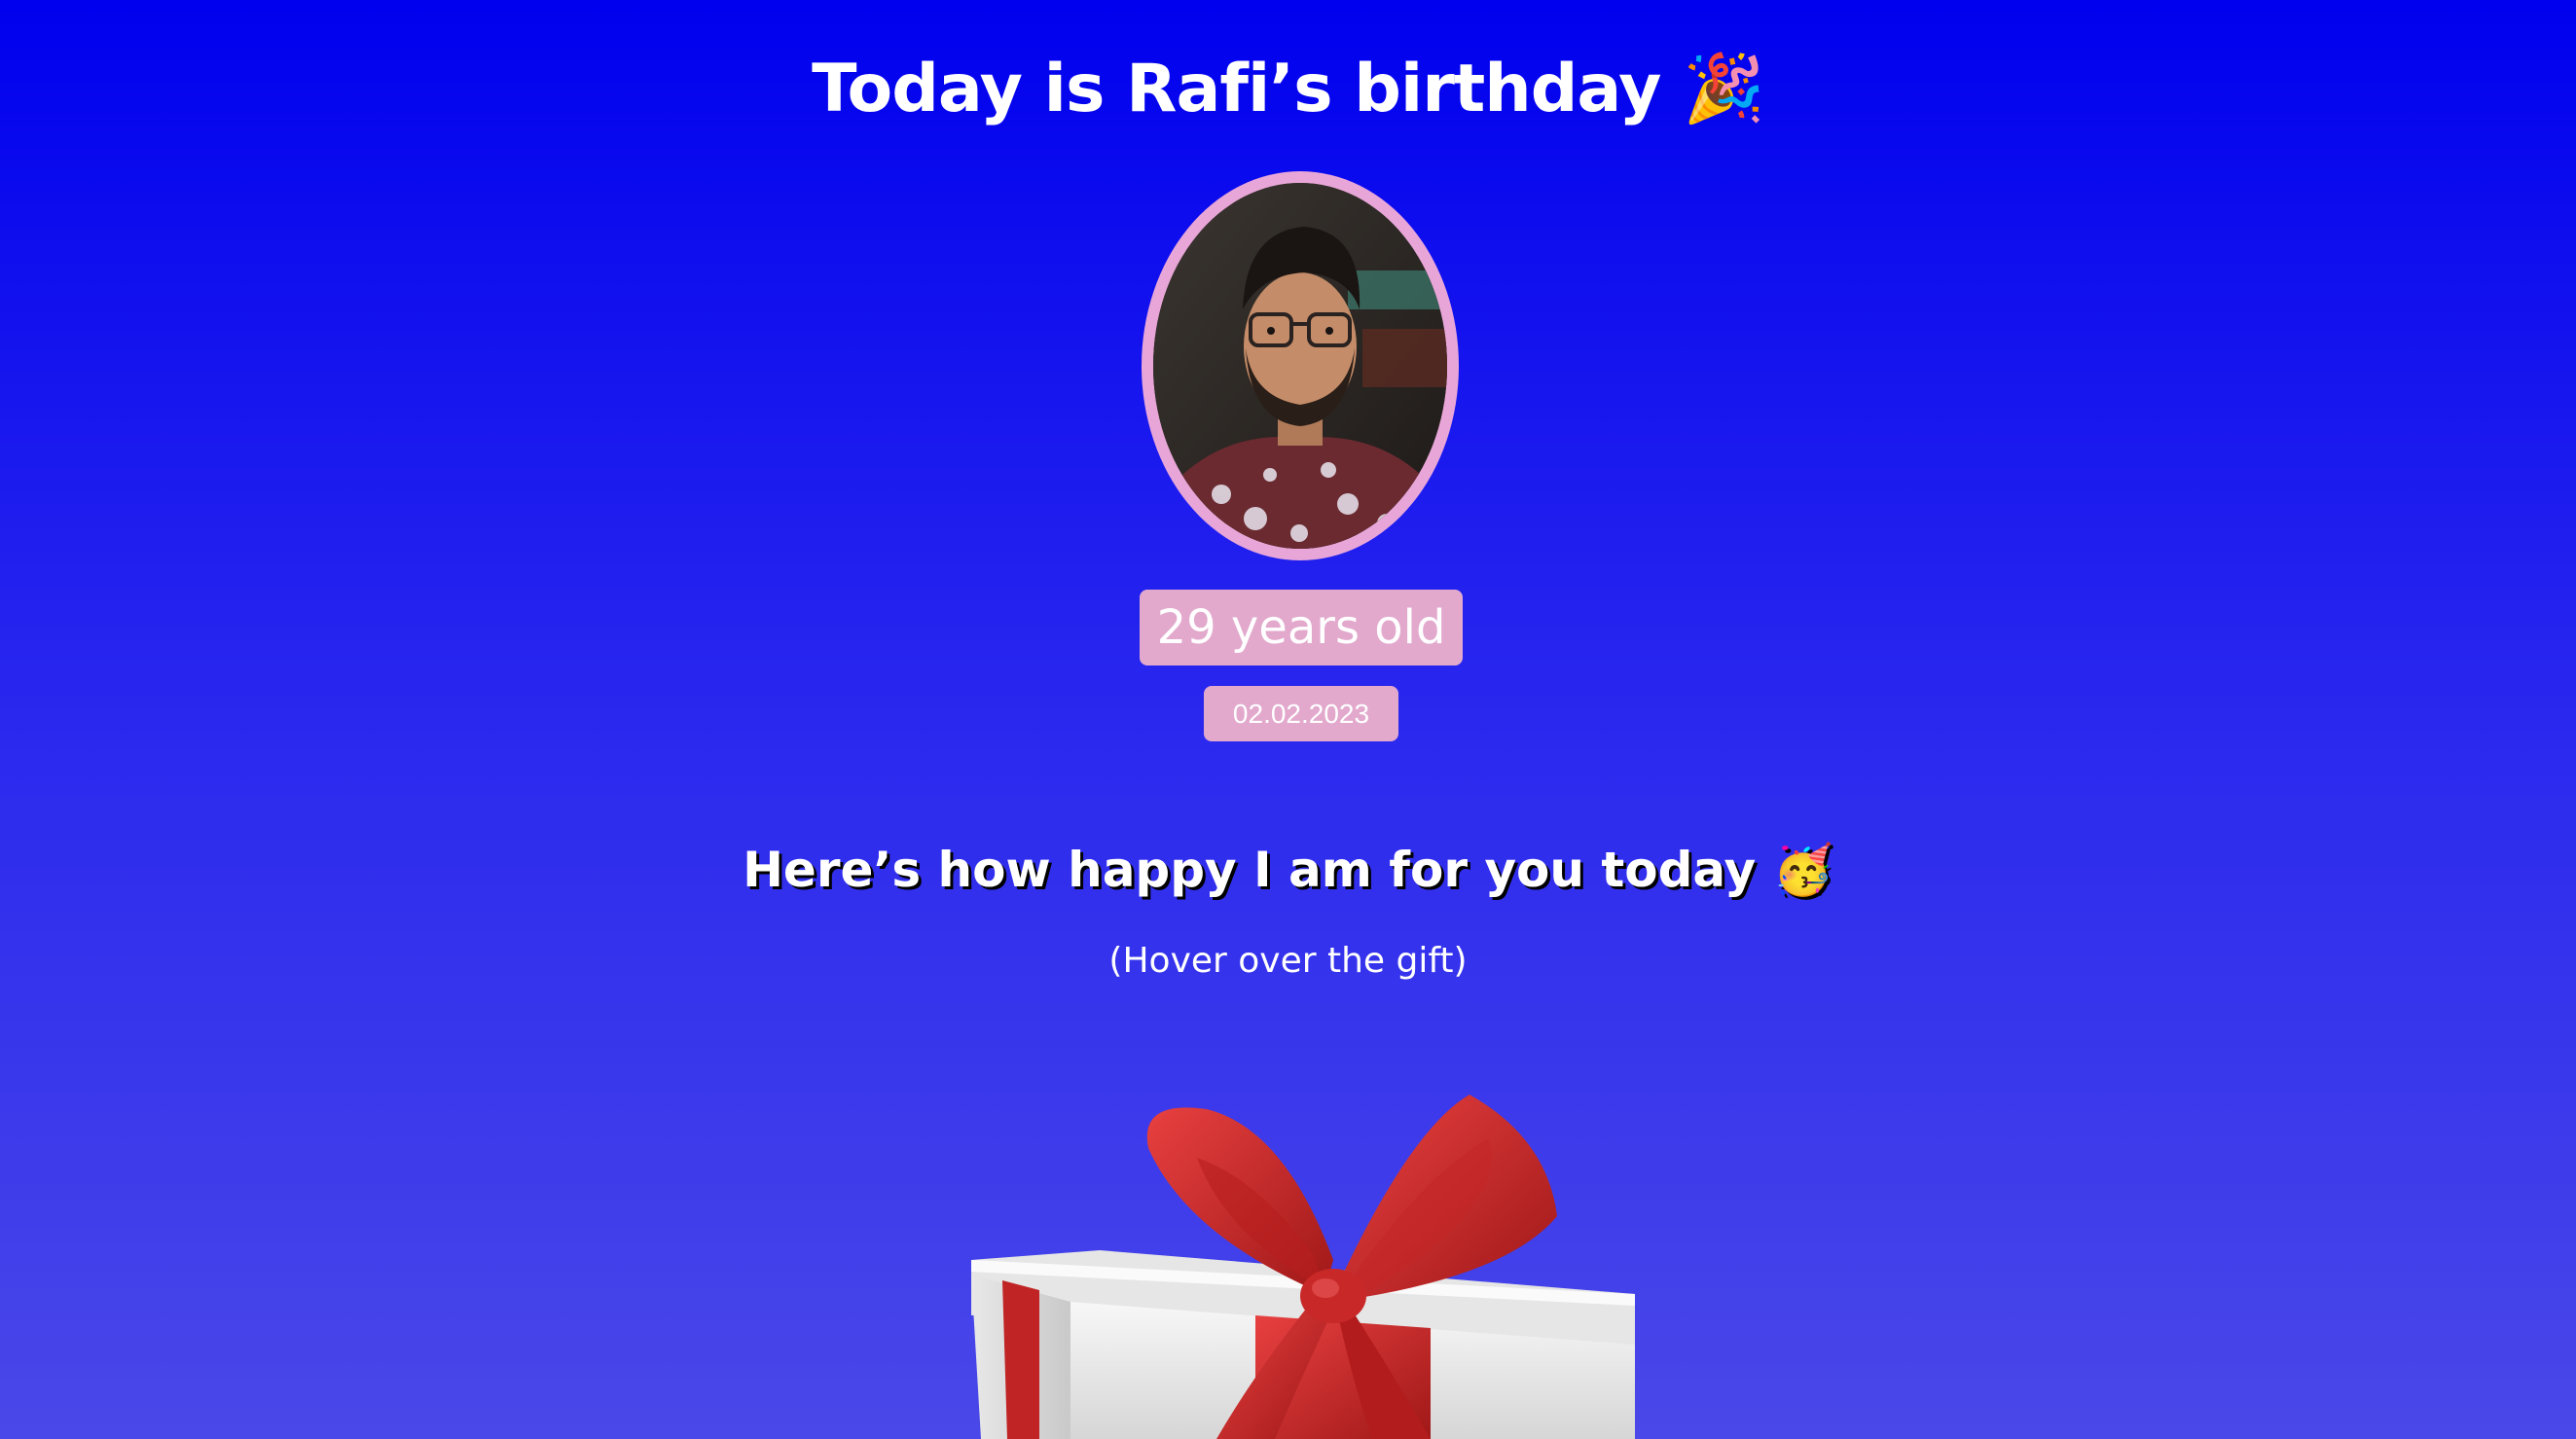 The image size is (2576, 1439). I want to click on gift-graphic, so click(1303, 1267).